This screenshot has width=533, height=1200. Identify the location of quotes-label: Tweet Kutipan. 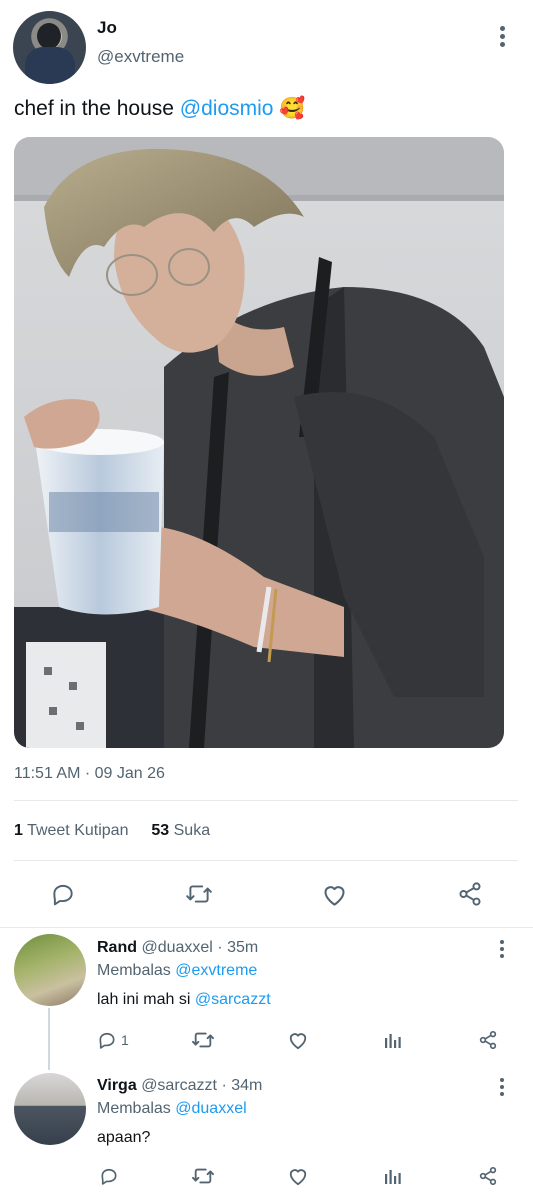
(78, 830).